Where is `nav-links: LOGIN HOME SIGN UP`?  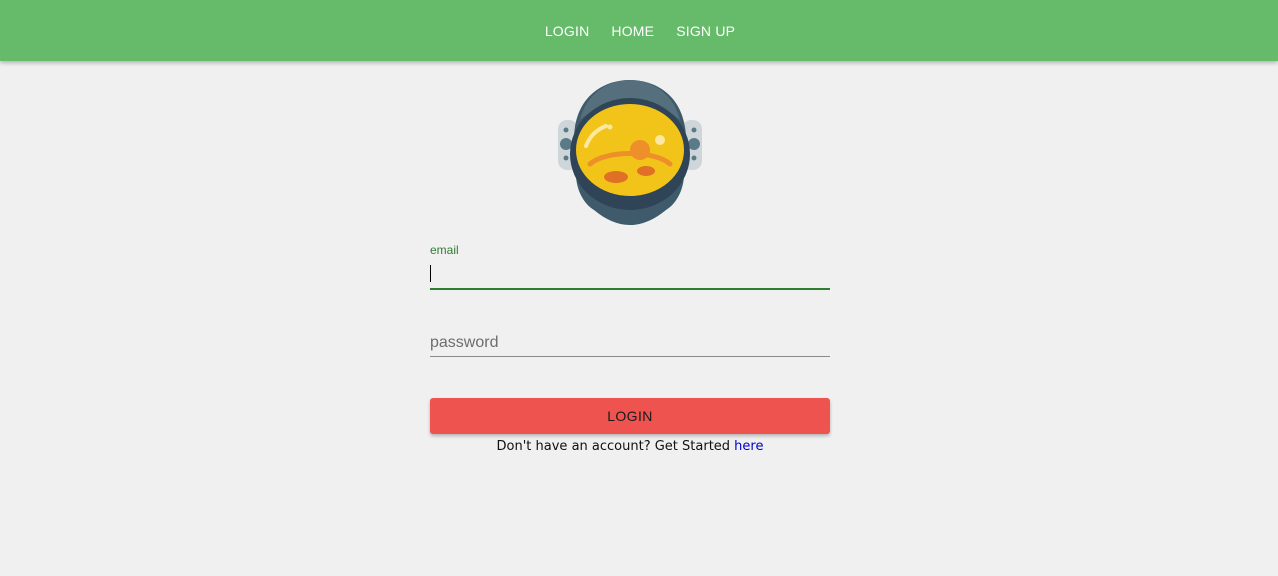
nav-links: LOGIN HOME SIGN UP is located at coordinates (639, 30).